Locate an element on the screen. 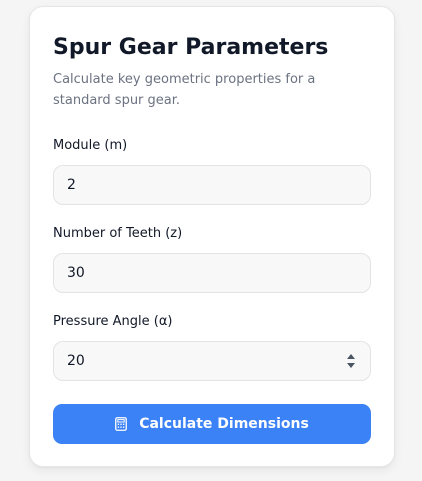 The image size is (422, 481). calculate-dimensions-button: Calculate Dimensions is located at coordinates (212, 424).